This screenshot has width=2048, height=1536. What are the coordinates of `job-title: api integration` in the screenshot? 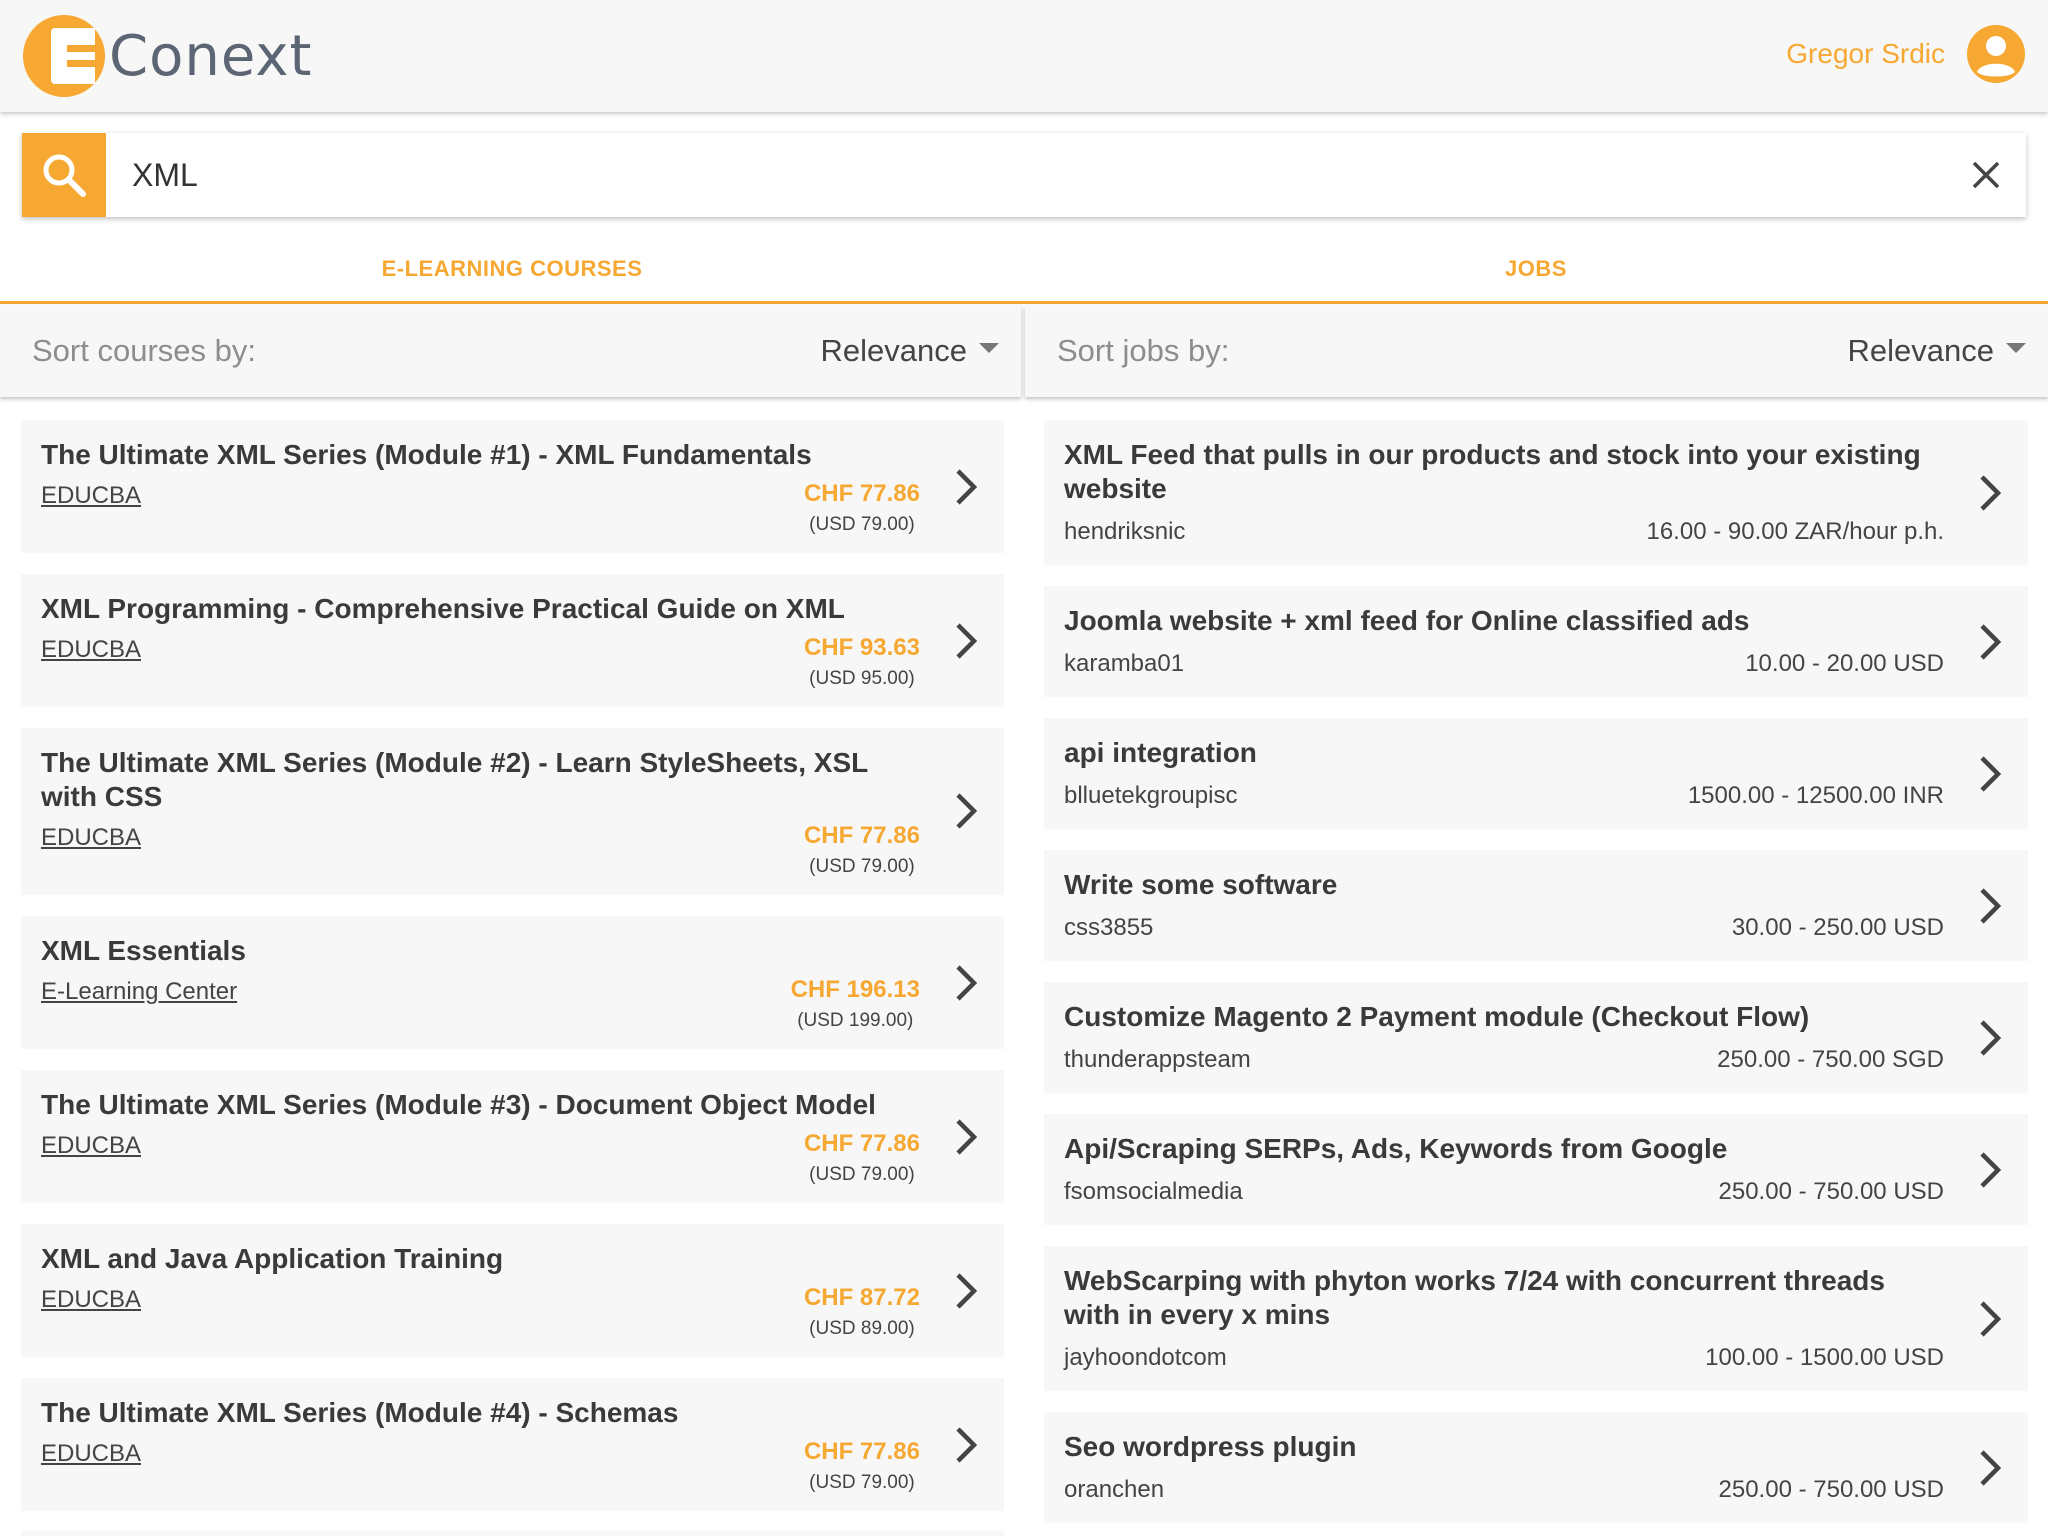 It's located at (1496, 753).